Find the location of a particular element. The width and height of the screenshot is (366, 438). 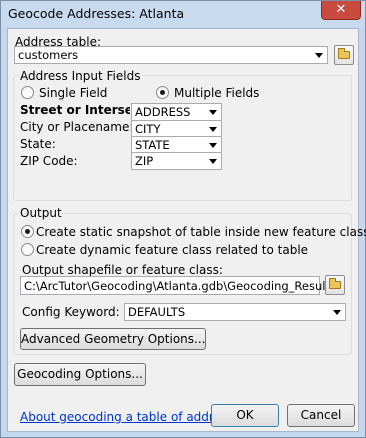

street-field-label: Street or Intersection: is located at coordinates (75, 110).